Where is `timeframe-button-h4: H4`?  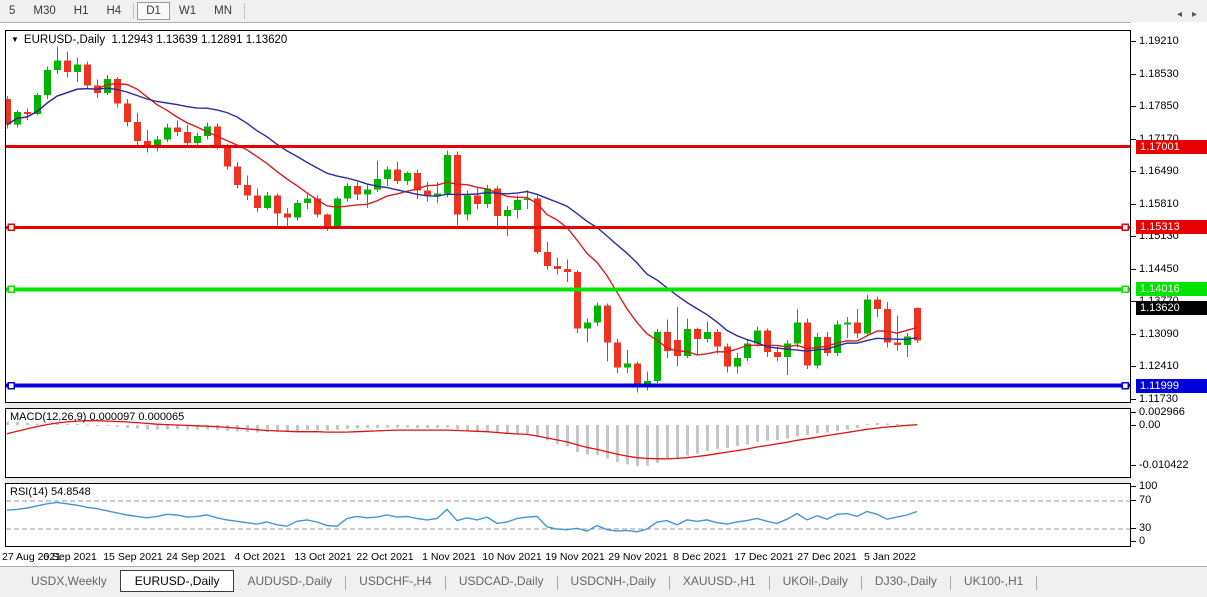
timeframe-button-h4: H4 is located at coordinates (113, 11).